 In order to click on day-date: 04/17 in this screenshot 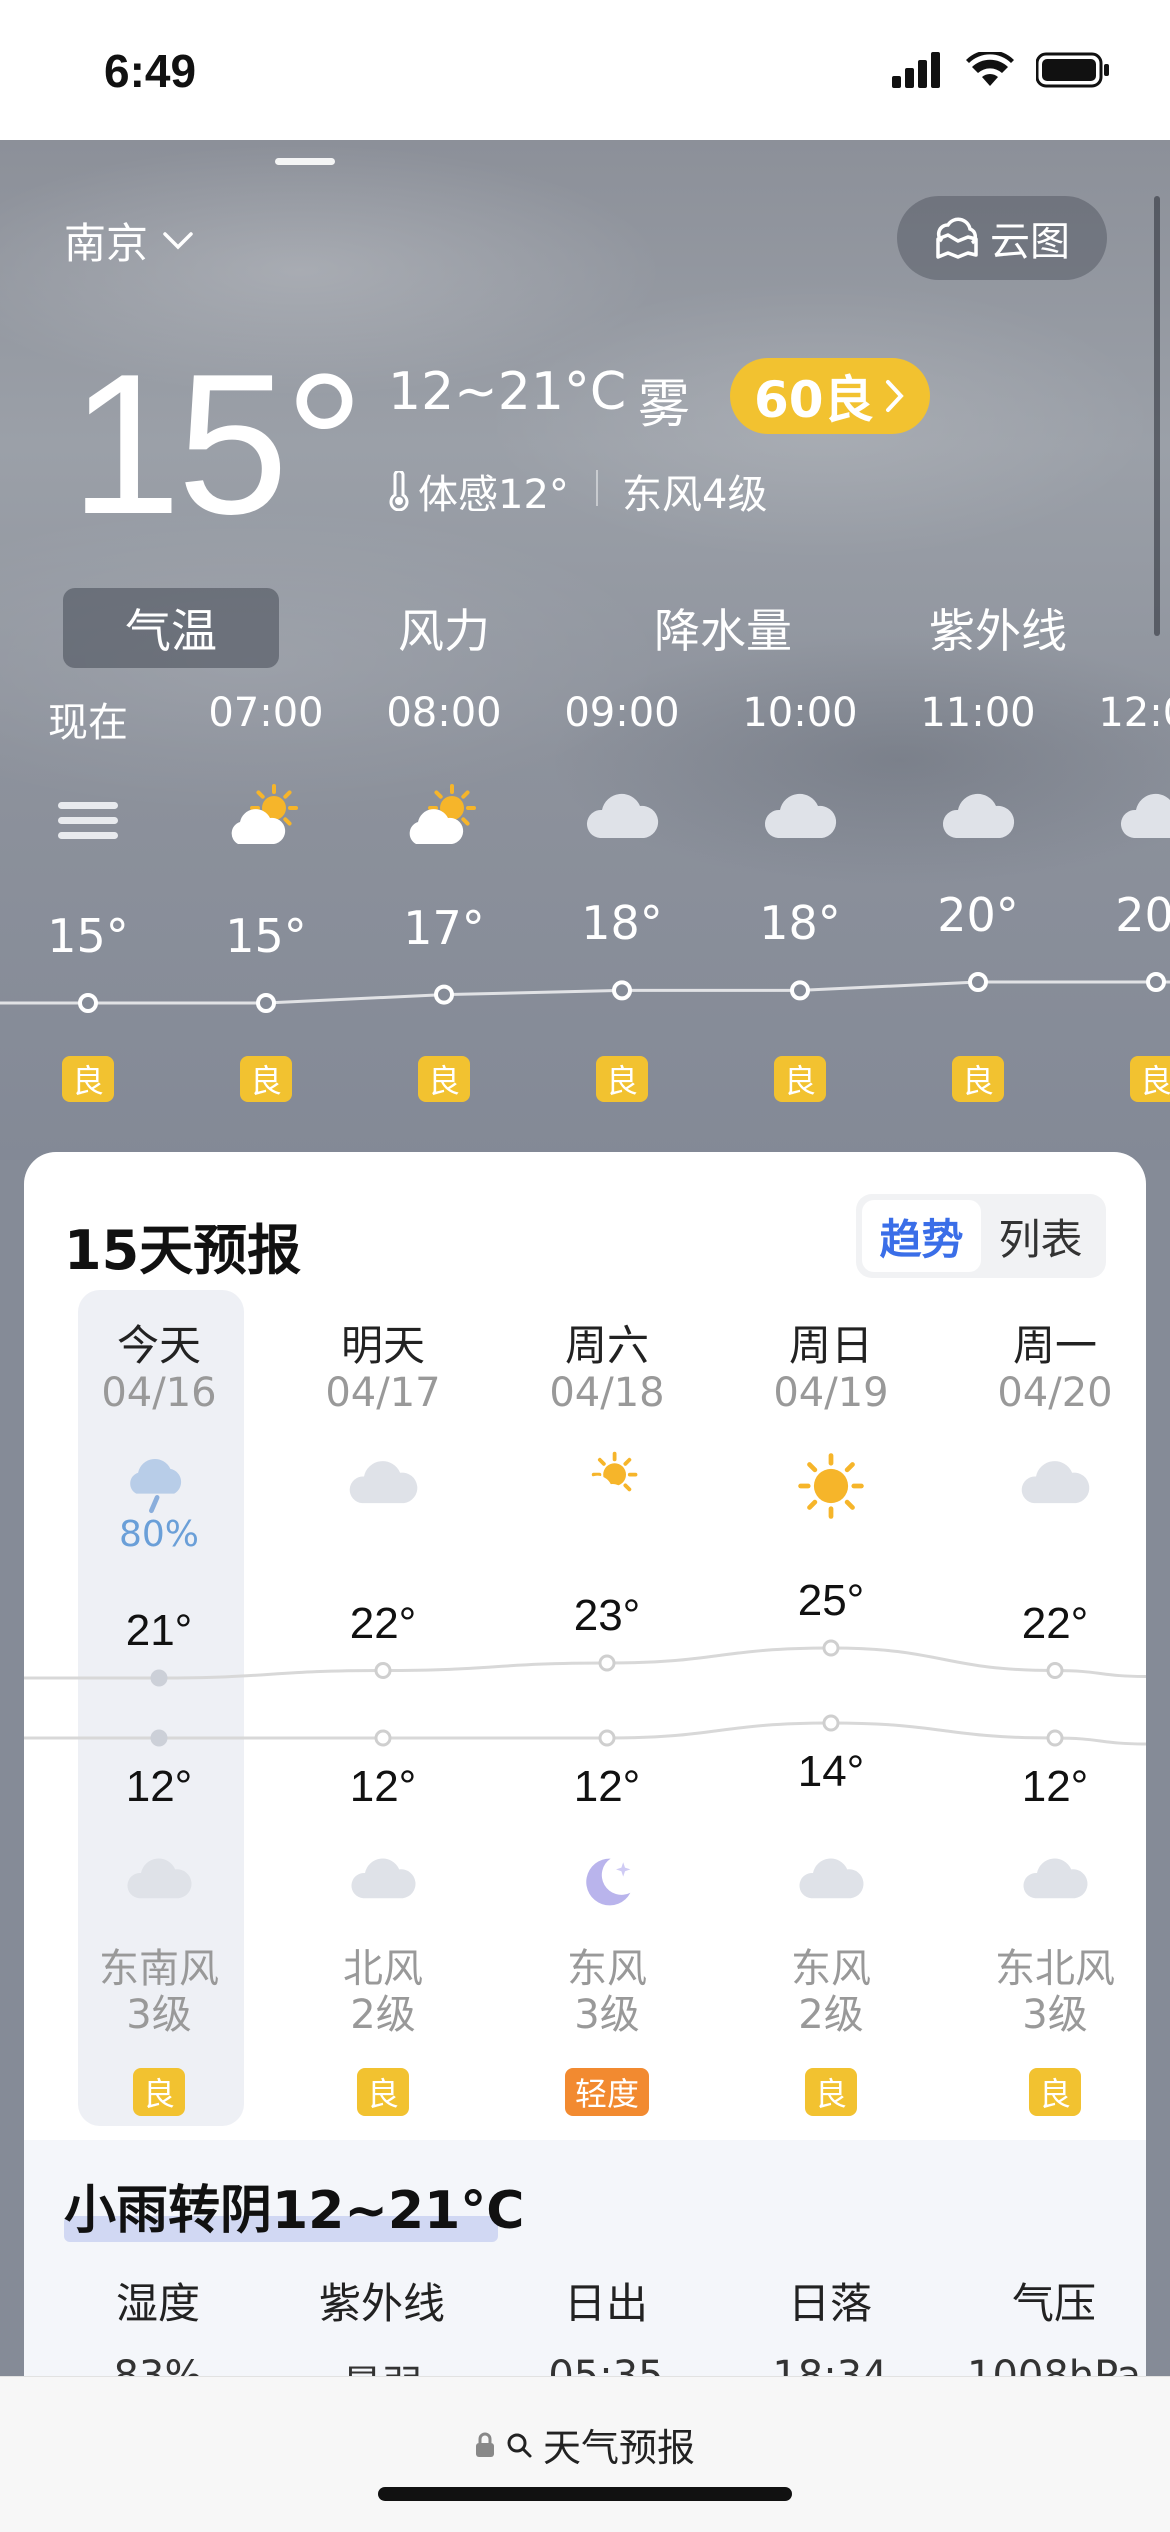, I will do `click(383, 1393)`.